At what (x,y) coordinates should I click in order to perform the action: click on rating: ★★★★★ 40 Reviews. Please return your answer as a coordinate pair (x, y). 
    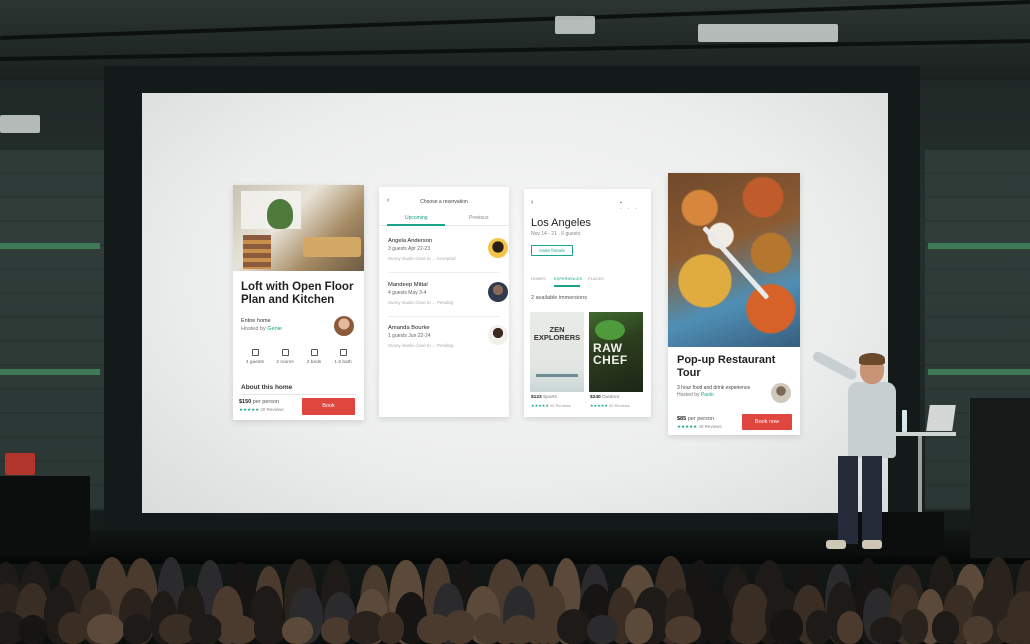
    Looking at the image, I should click on (261, 410).